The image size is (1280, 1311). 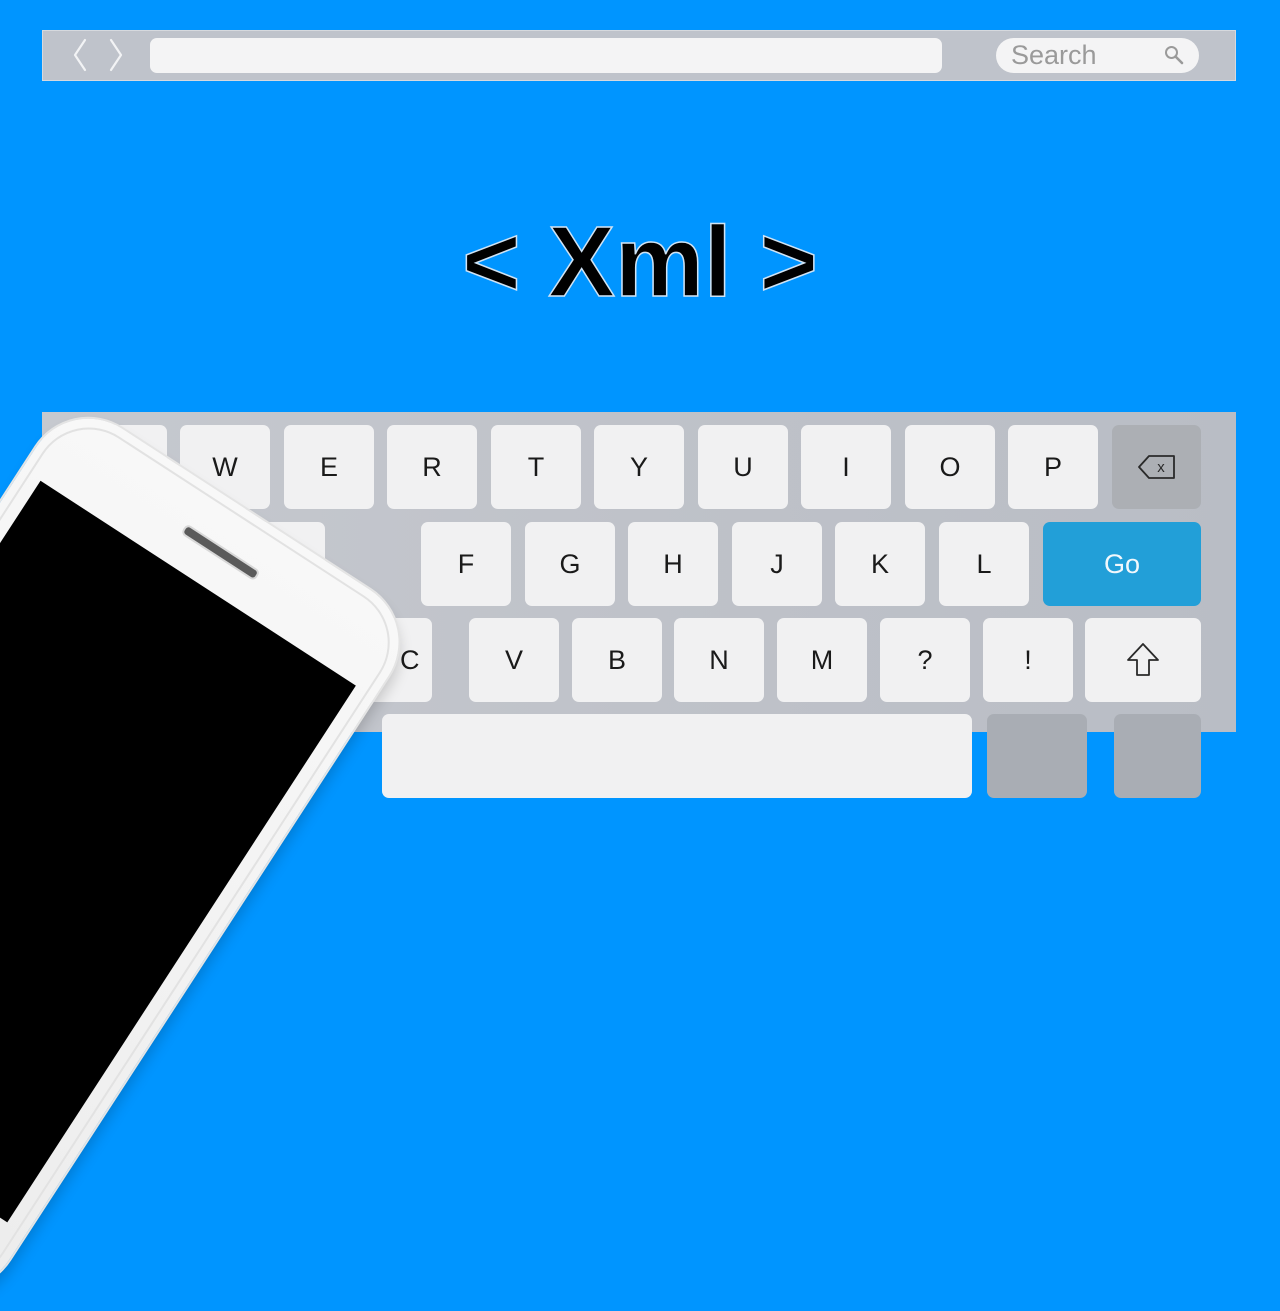 What do you see at coordinates (673, 564) in the screenshot?
I see `key-h: H` at bounding box center [673, 564].